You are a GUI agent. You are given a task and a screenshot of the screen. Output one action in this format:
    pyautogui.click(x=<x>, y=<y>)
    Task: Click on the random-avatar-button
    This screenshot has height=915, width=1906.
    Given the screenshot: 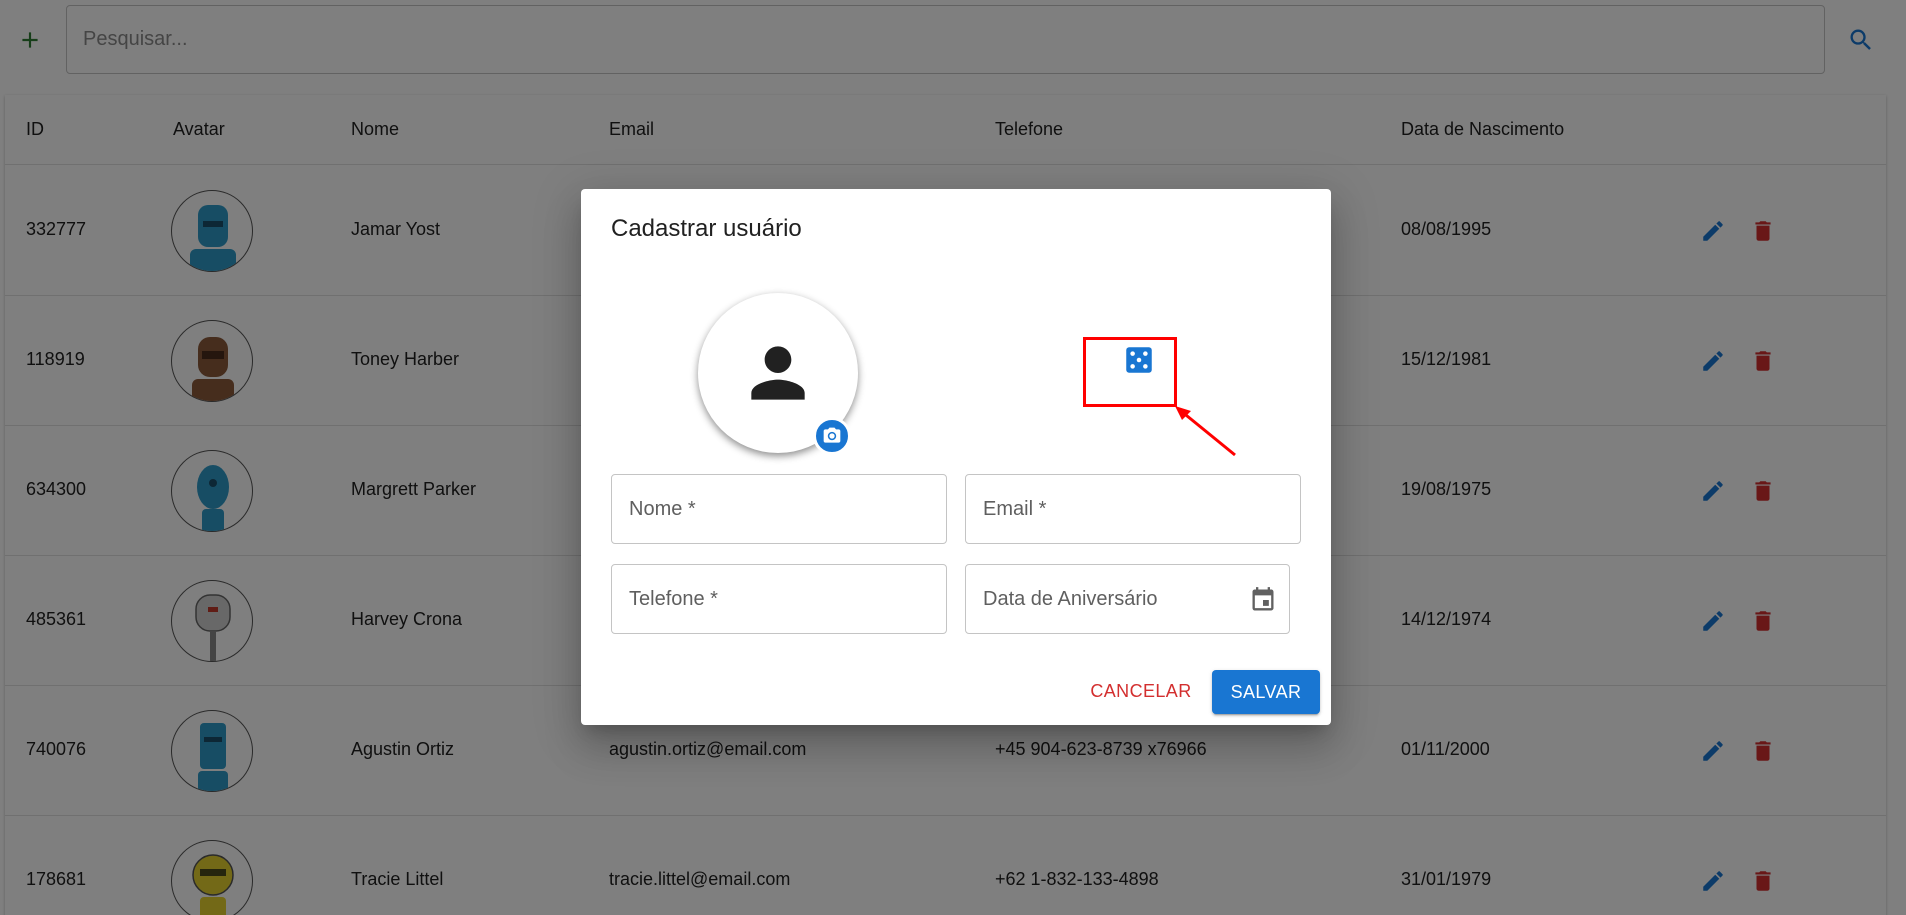 What is the action you would take?
    pyautogui.click(x=1139, y=360)
    